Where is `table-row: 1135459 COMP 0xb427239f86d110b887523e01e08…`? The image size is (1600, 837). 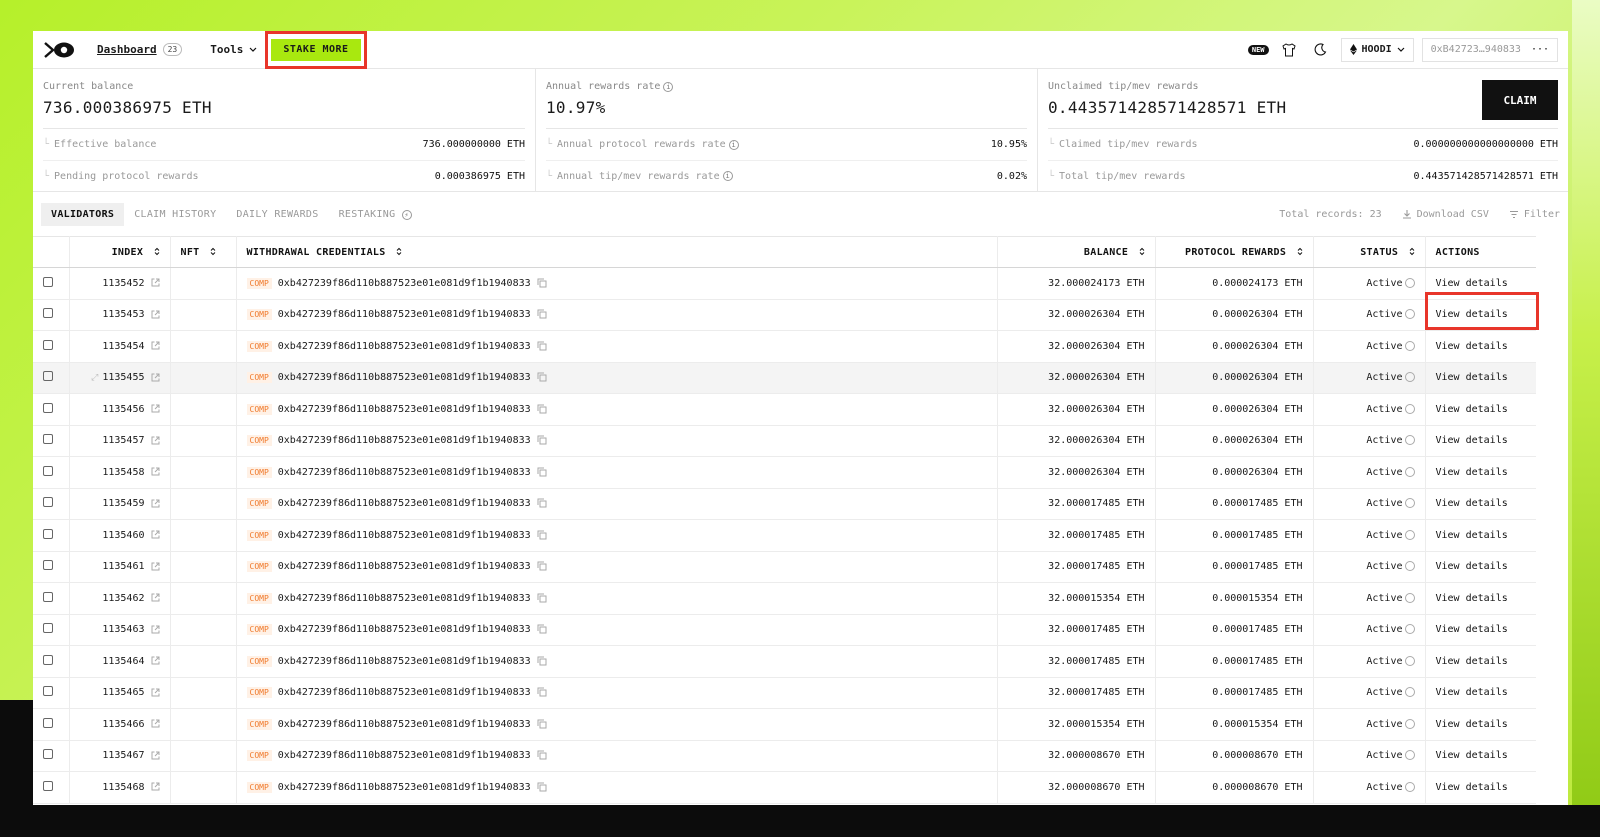
table-row: 1135459 COMP 0xb427239f86d110b887523e01e08… is located at coordinates (784, 504).